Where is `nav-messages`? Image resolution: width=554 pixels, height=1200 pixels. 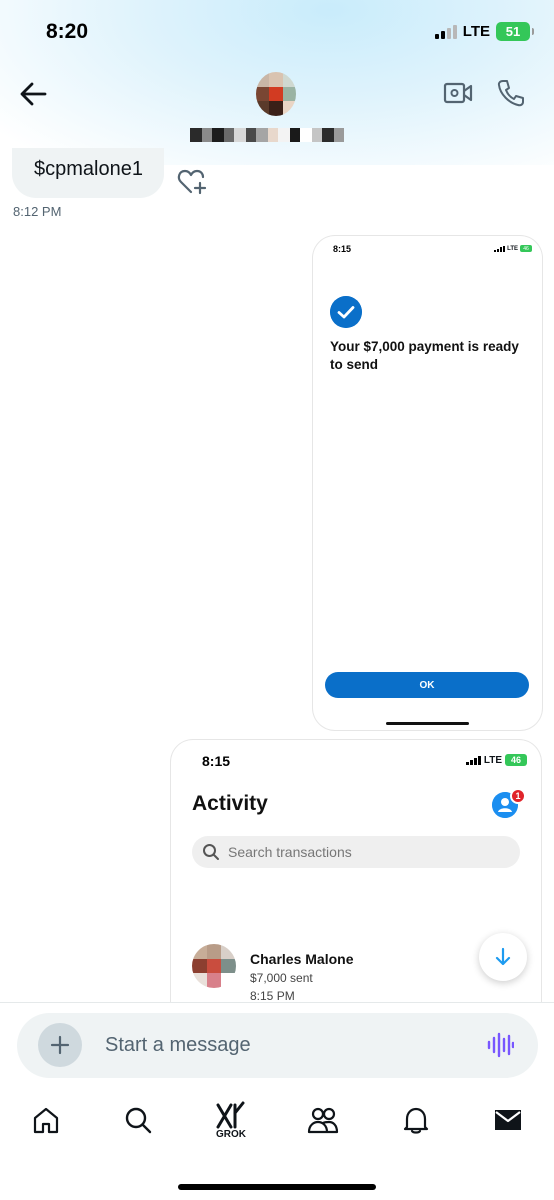 nav-messages is located at coordinates (508, 1120).